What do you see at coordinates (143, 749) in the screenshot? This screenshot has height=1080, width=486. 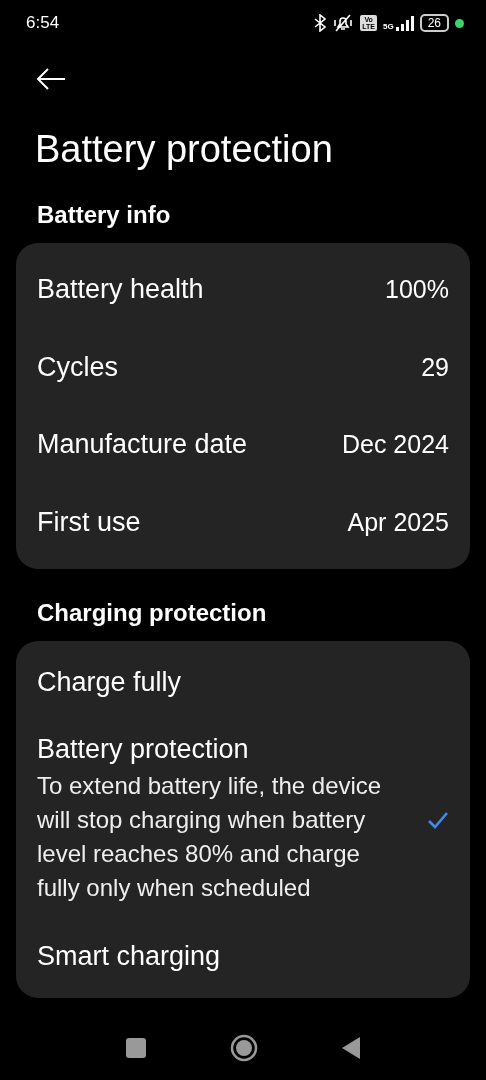 I see `option-label: Battery protection` at bounding box center [143, 749].